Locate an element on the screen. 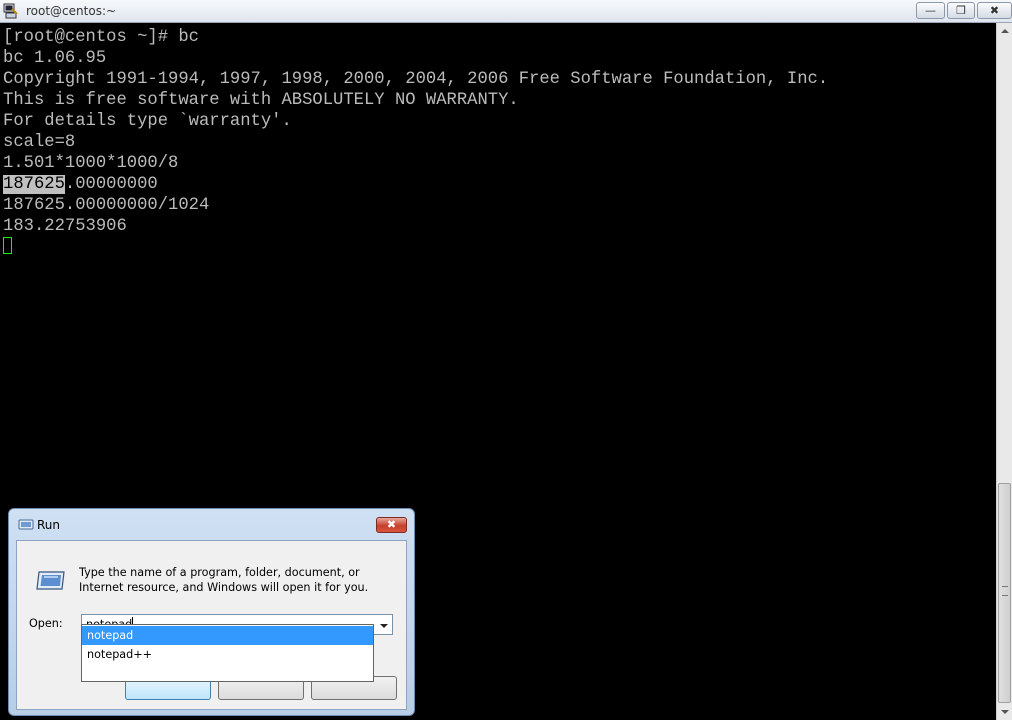 Image resolution: width=1012 pixels, height=720 pixels. dialog-close-button: ✖ is located at coordinates (391, 525).